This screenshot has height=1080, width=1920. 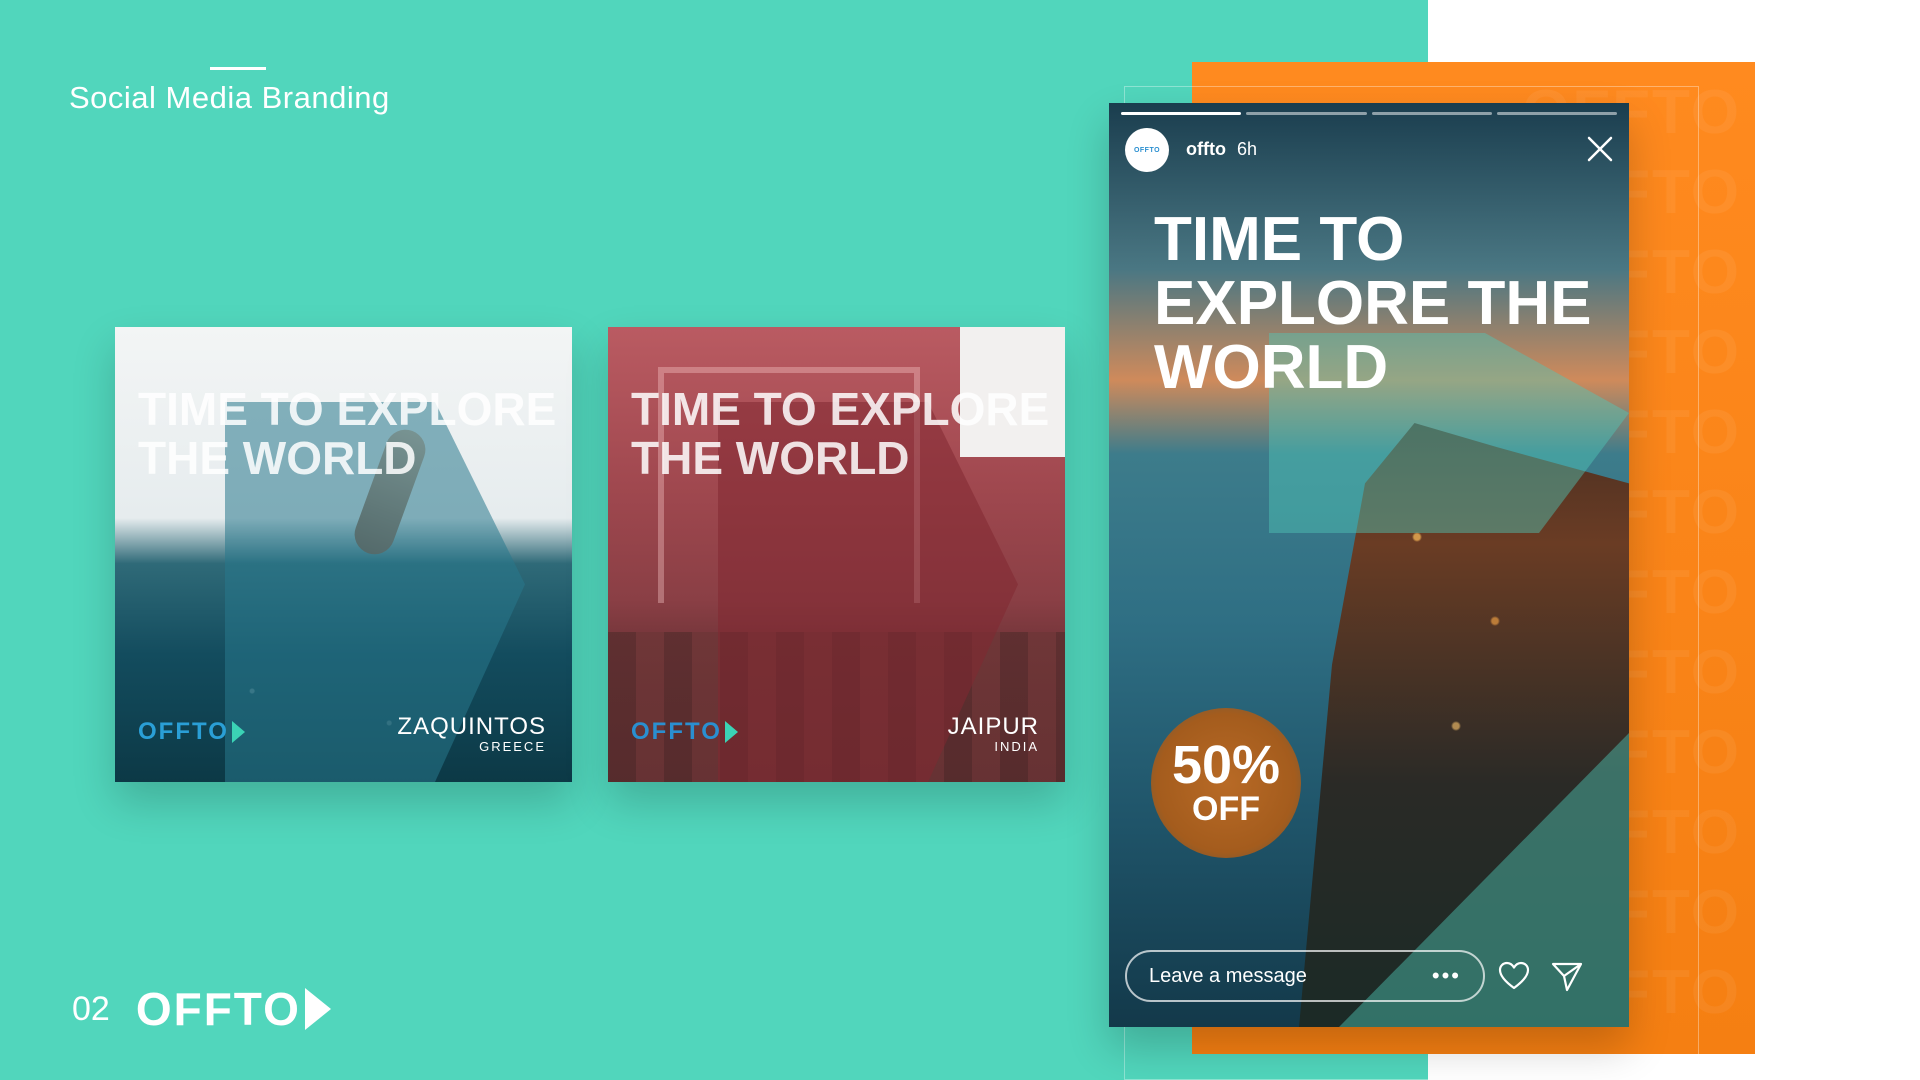 What do you see at coordinates (1446, 976) in the screenshot?
I see `more-icon: •••` at bounding box center [1446, 976].